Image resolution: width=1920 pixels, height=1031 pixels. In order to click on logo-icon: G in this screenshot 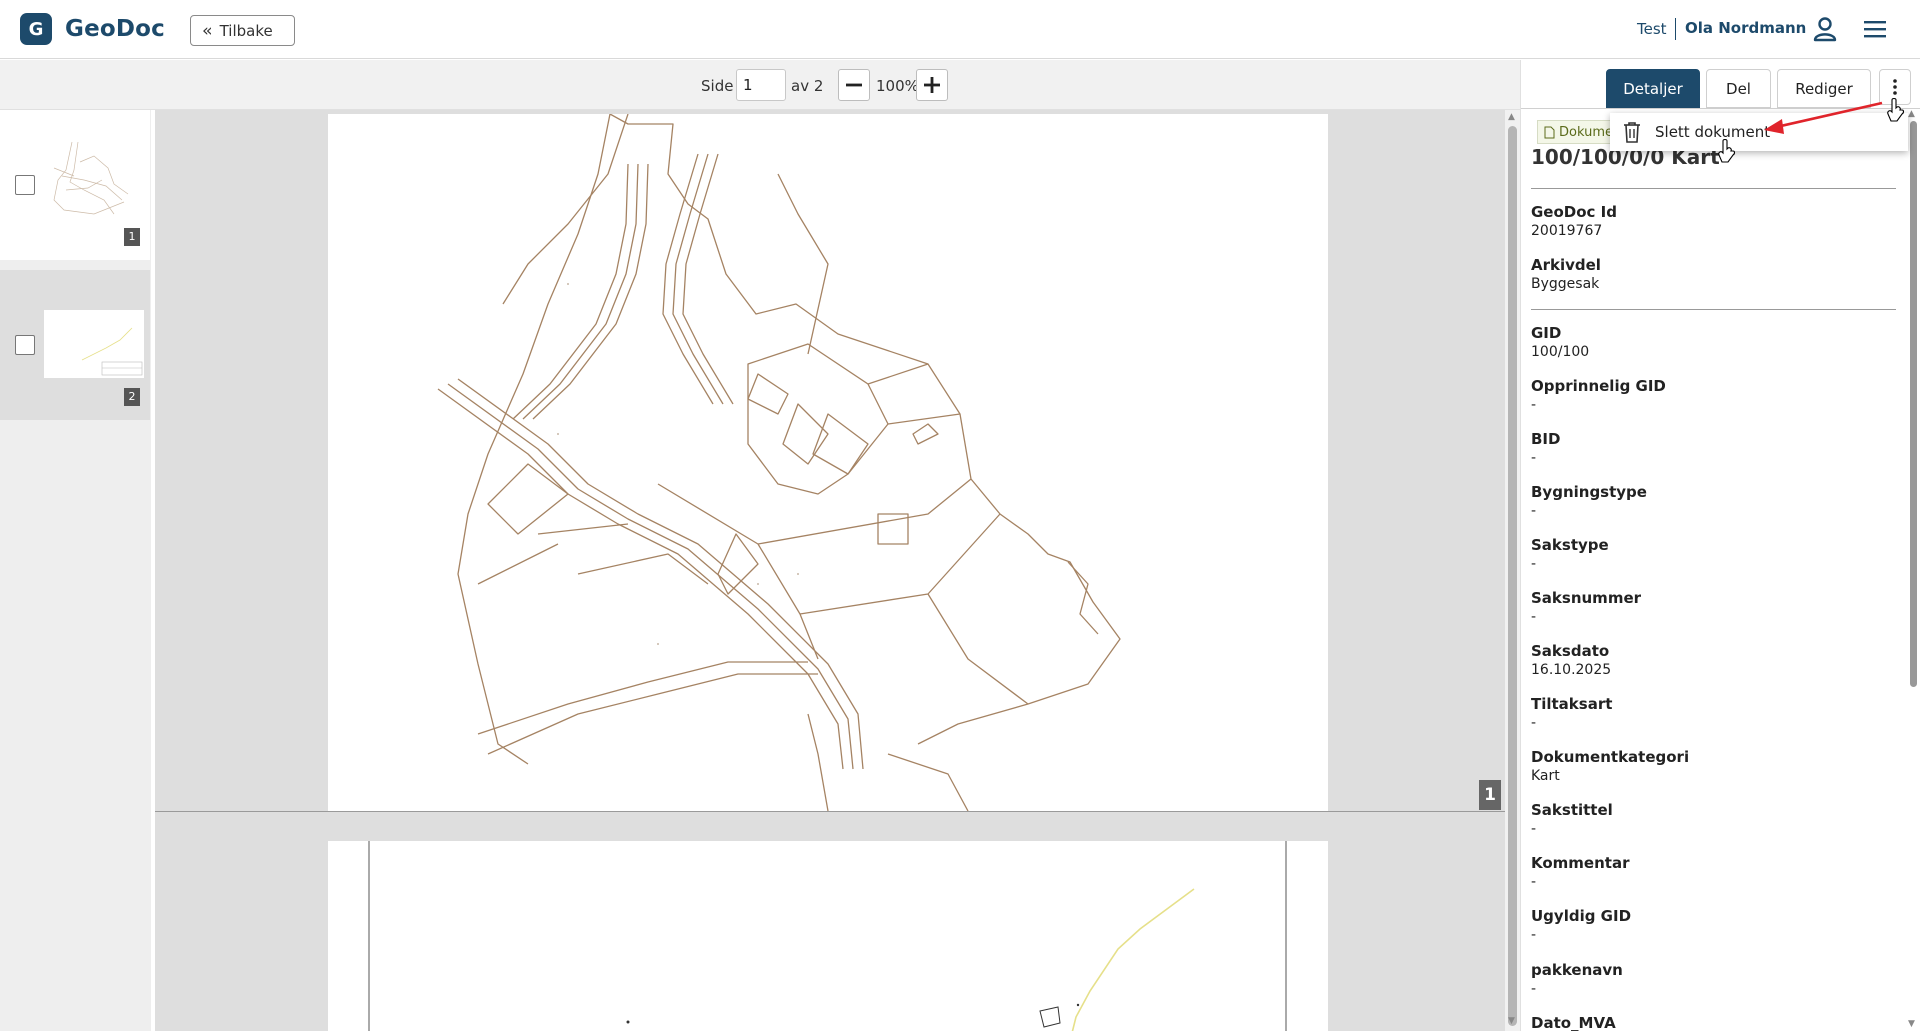, I will do `click(36, 29)`.